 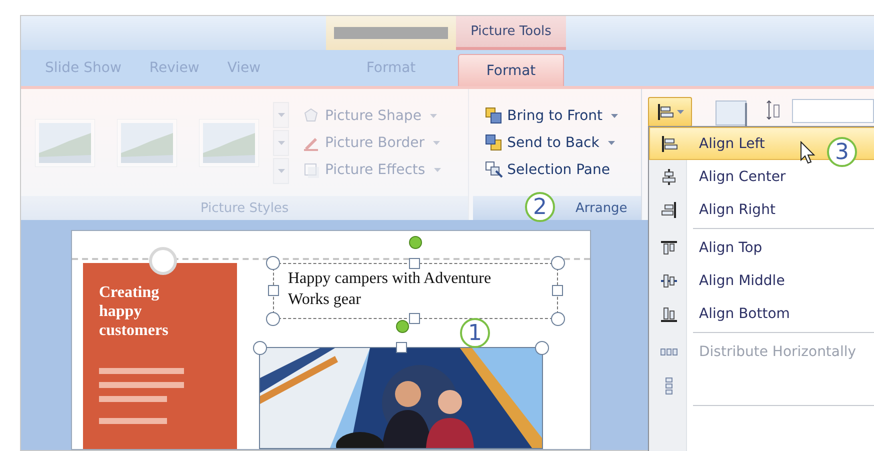 I want to click on height-icon, so click(x=773, y=110).